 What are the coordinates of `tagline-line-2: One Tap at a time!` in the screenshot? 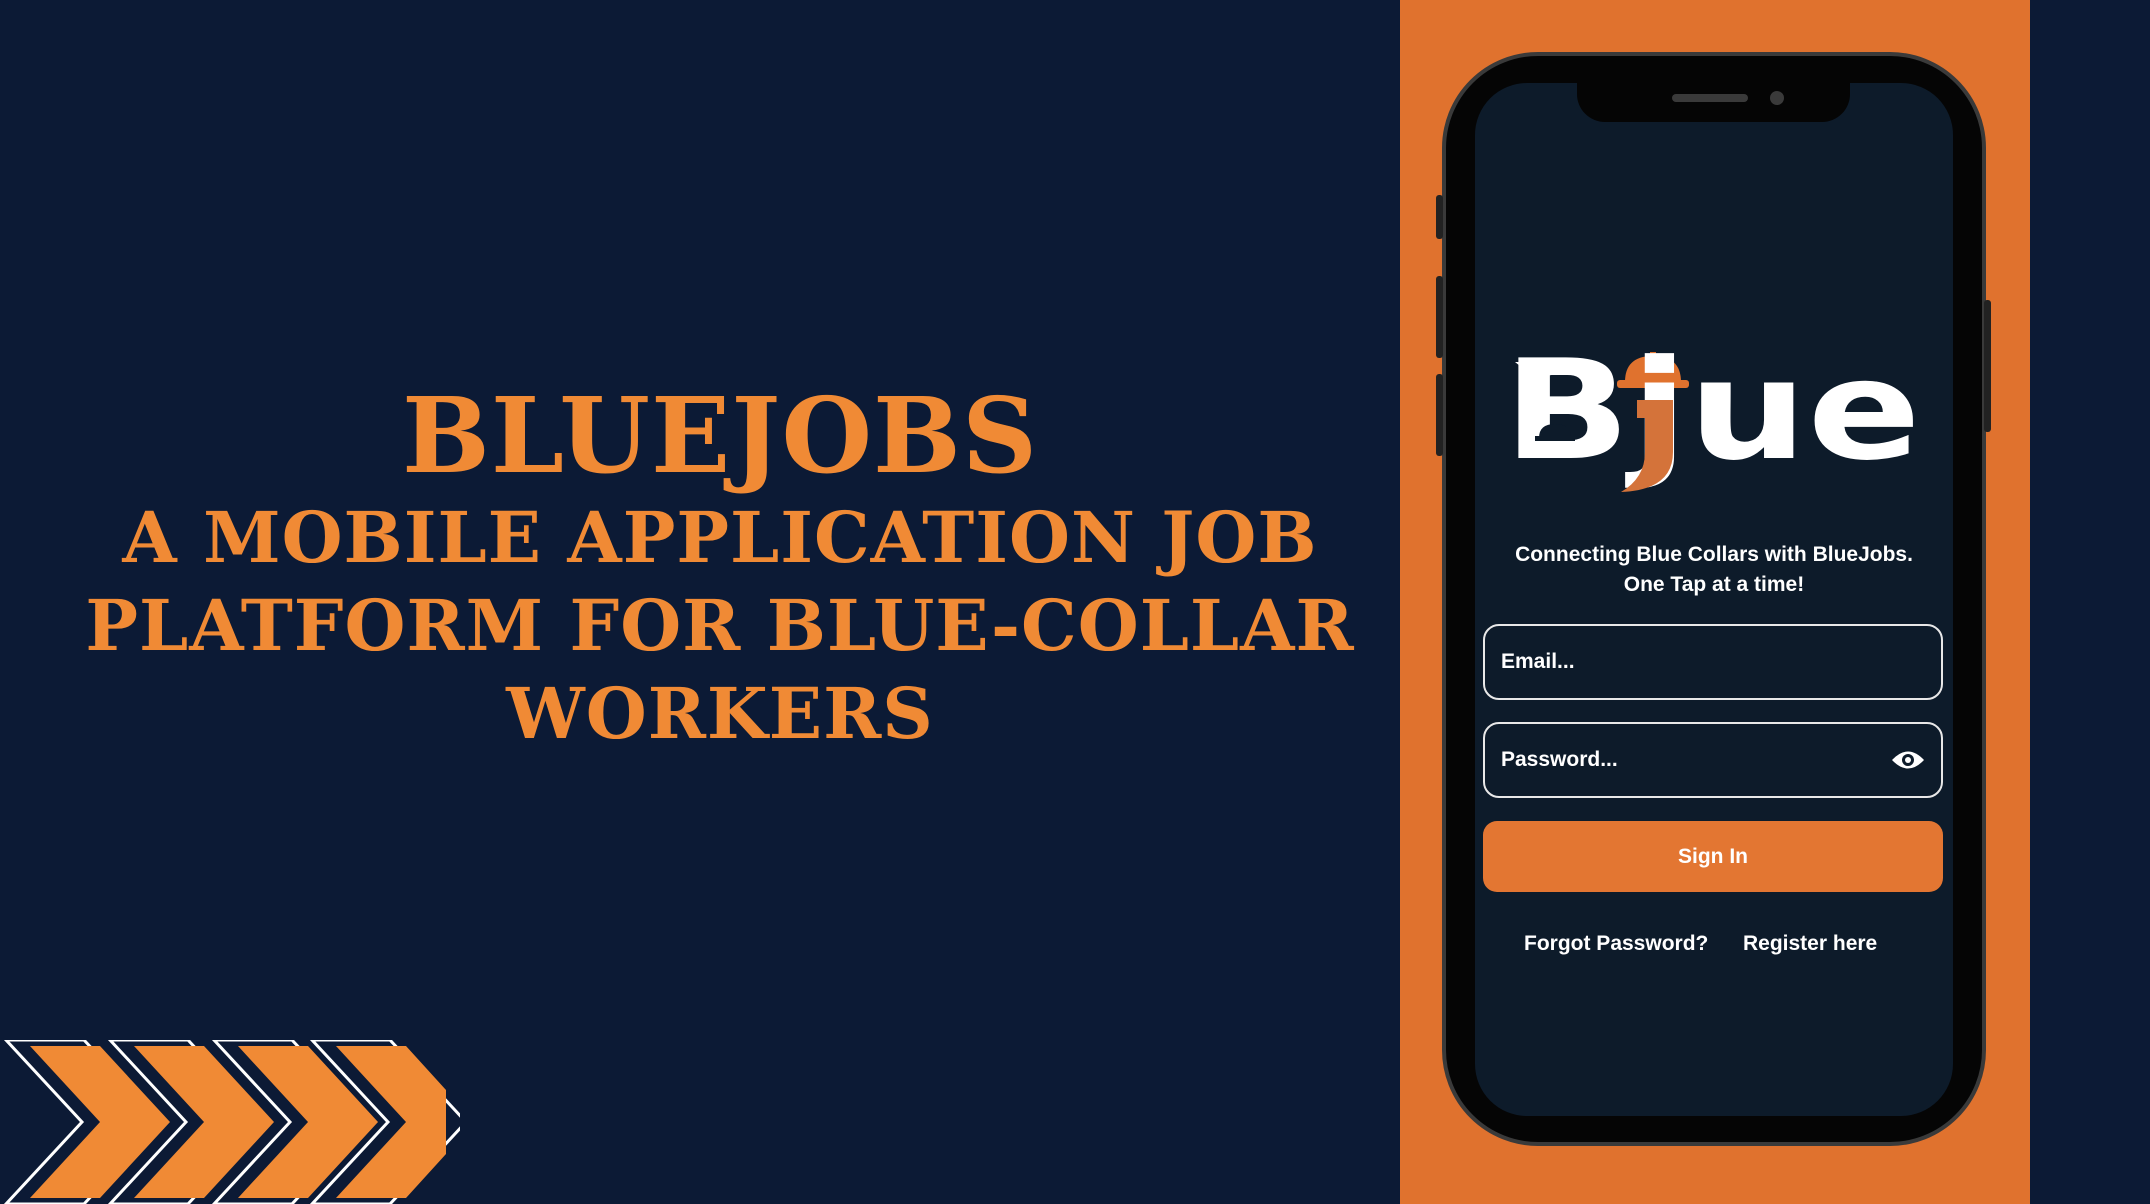 It's located at (1714, 584).